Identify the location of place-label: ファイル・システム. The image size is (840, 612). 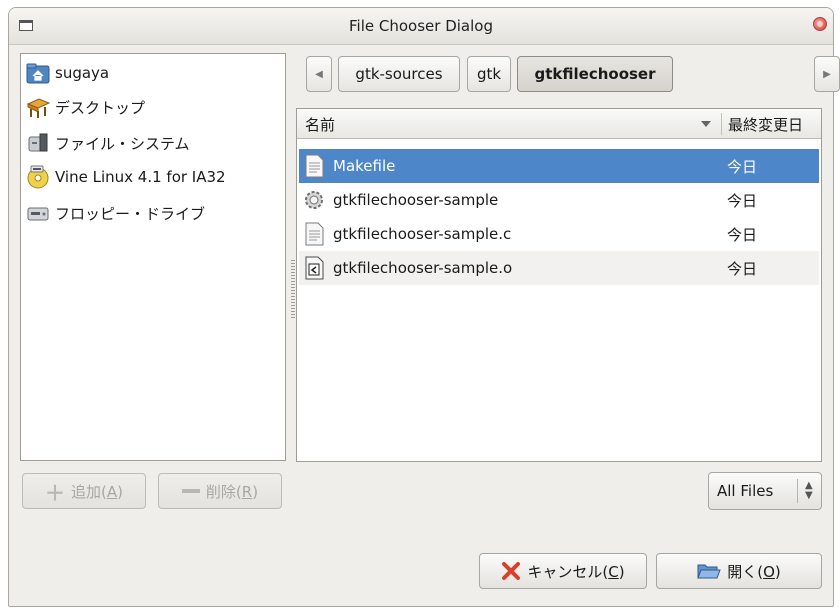
(122, 143).